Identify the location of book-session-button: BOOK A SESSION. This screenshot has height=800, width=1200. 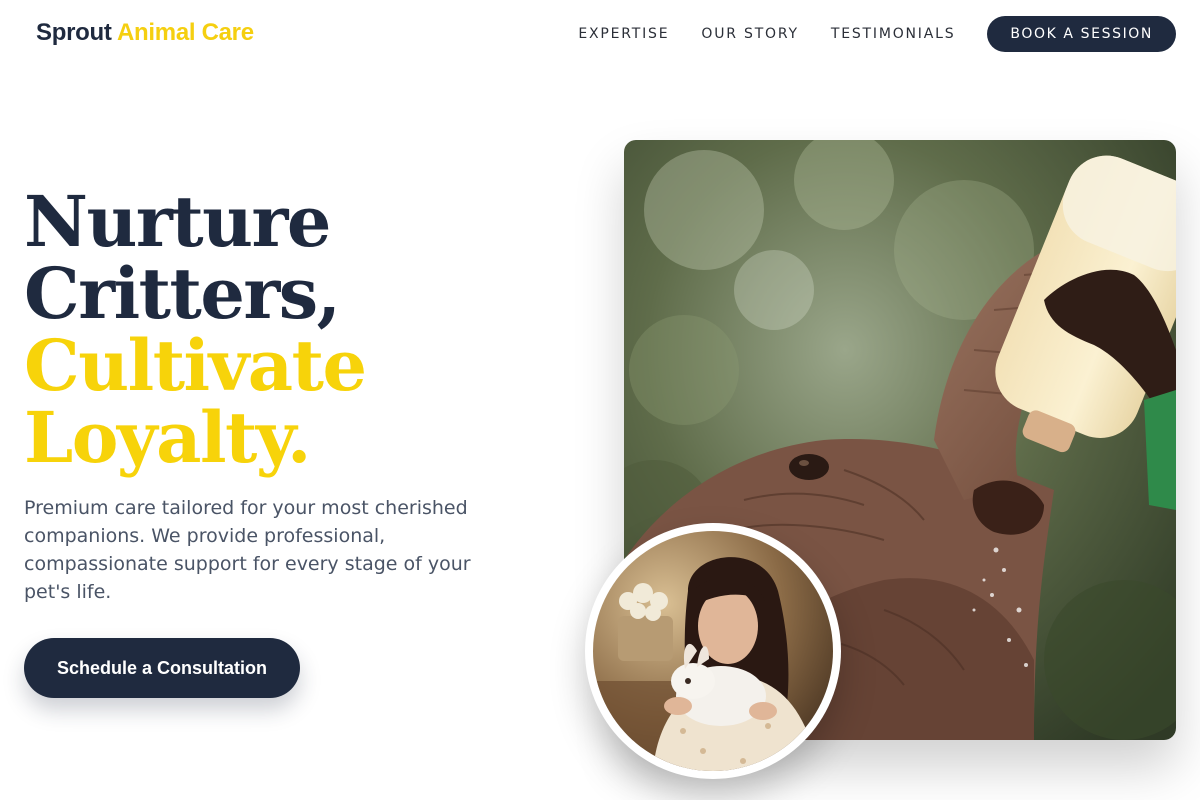
(1081, 34).